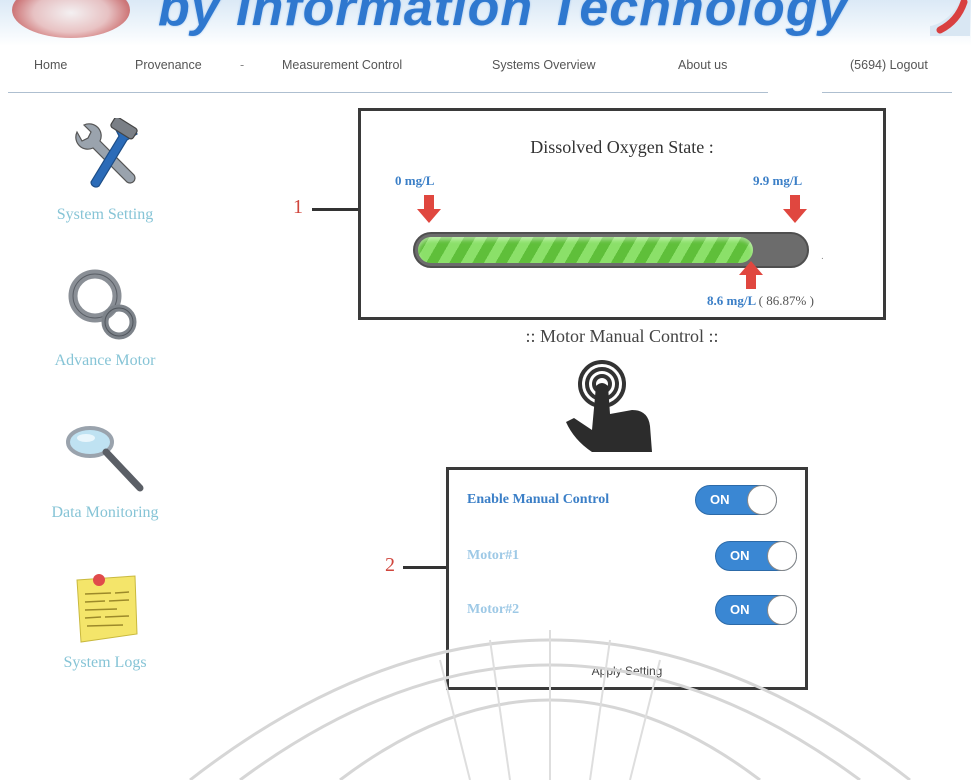 This screenshot has height=780, width=971. Describe the element at coordinates (731, 300) in the screenshot. I see `current-value-label: 8.6 mg/L` at that location.